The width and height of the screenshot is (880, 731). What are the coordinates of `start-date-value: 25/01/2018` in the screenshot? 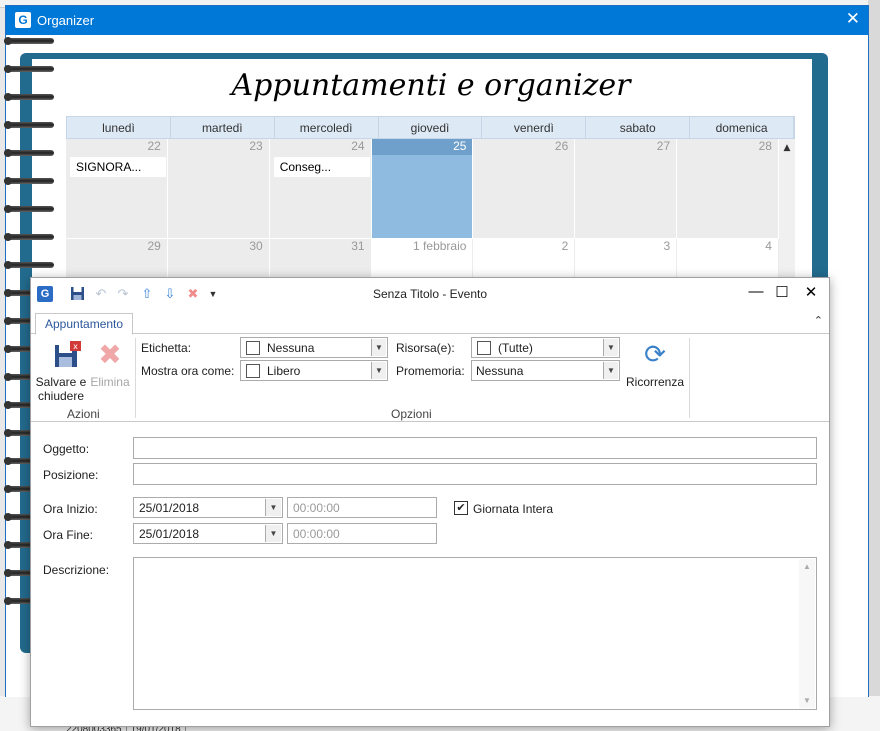 It's located at (169, 508).